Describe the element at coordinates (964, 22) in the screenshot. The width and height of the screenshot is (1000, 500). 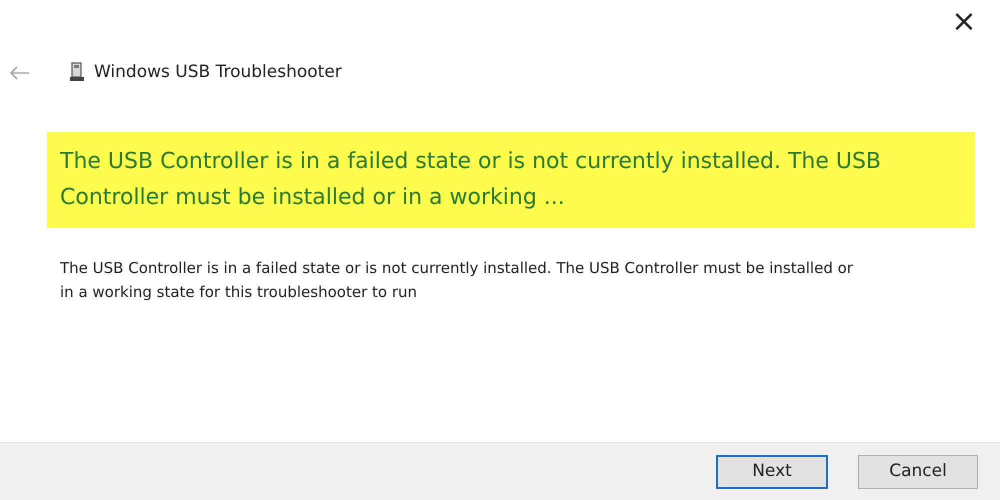
I see `close-button: ×` at that location.